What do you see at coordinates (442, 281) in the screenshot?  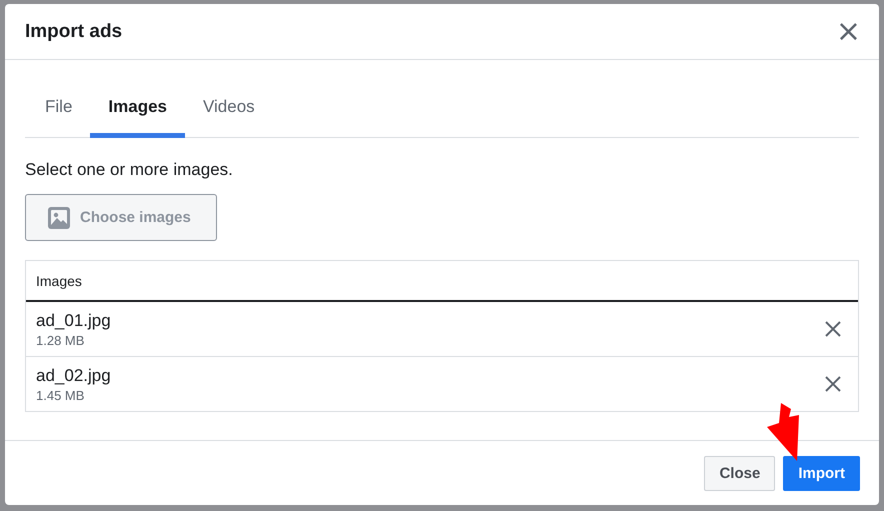 I see `column-header: Images` at bounding box center [442, 281].